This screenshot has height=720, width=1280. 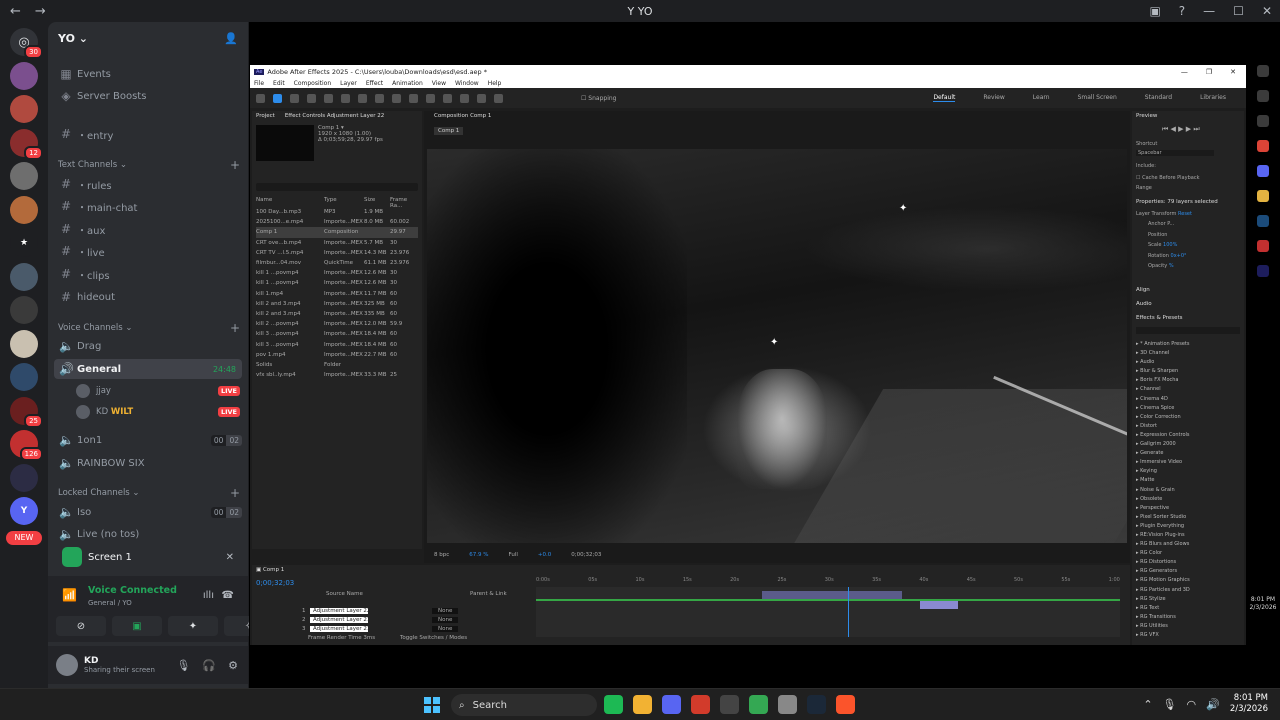 I want to click on comp-subtab: Comp 1, so click(x=449, y=131).